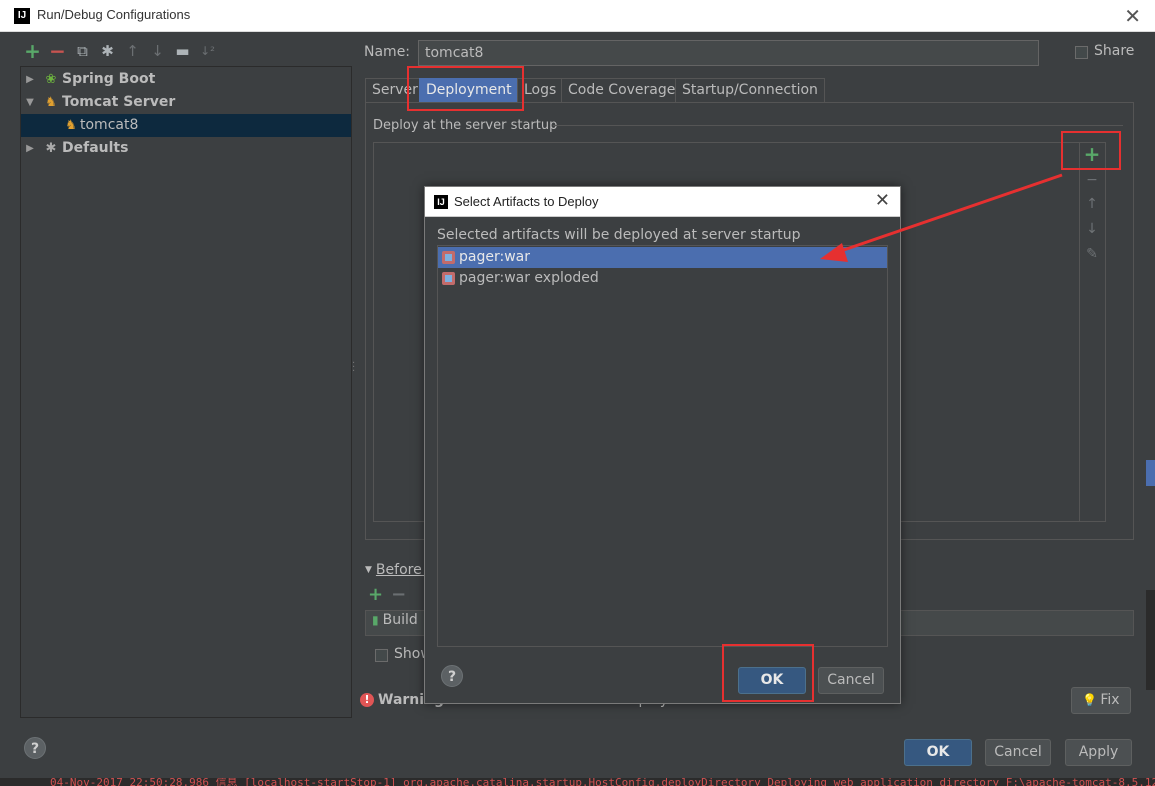 Image resolution: width=1155 pixels, height=786 pixels. Describe the element at coordinates (1114, 51) in the screenshot. I see `share-label: Share` at that location.